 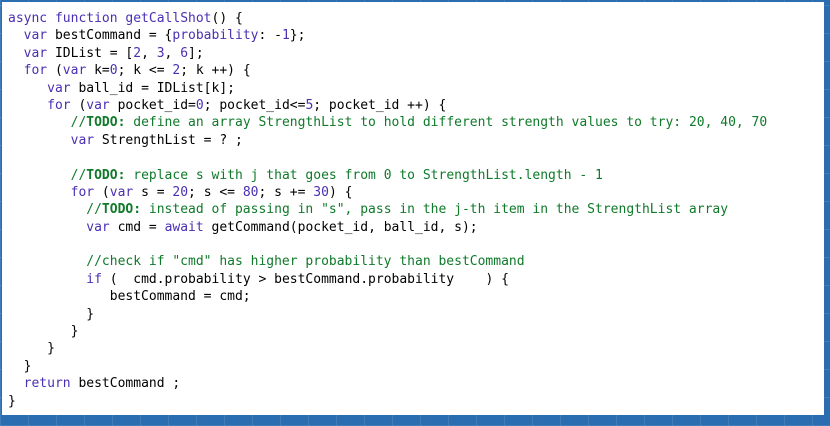 I want to click on code-line: return bestCommand ;, so click(x=416, y=383).